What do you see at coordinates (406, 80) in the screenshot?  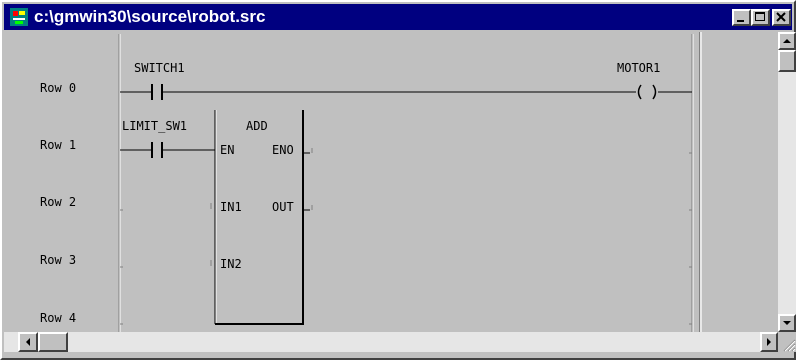 I see `rung-row-0: SWITCH1 MOTOR1` at bounding box center [406, 80].